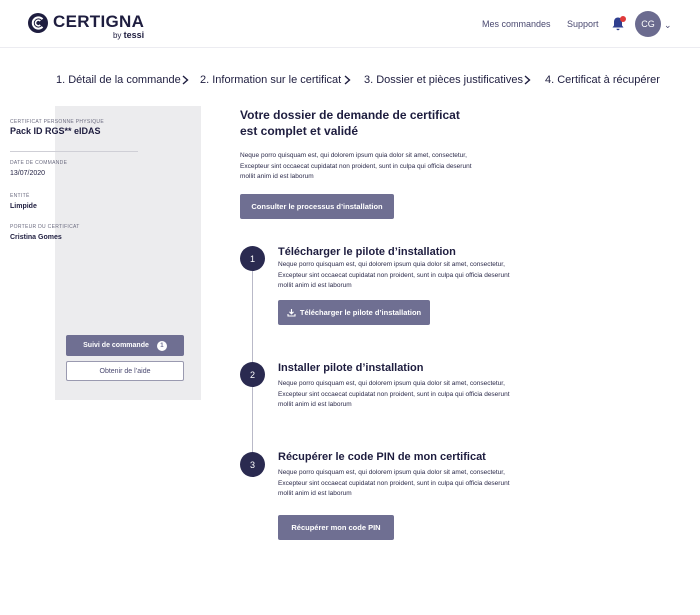 This screenshot has height=615, width=700. What do you see at coordinates (516, 24) in the screenshot?
I see `nav-my-orders: Mes commandes` at bounding box center [516, 24].